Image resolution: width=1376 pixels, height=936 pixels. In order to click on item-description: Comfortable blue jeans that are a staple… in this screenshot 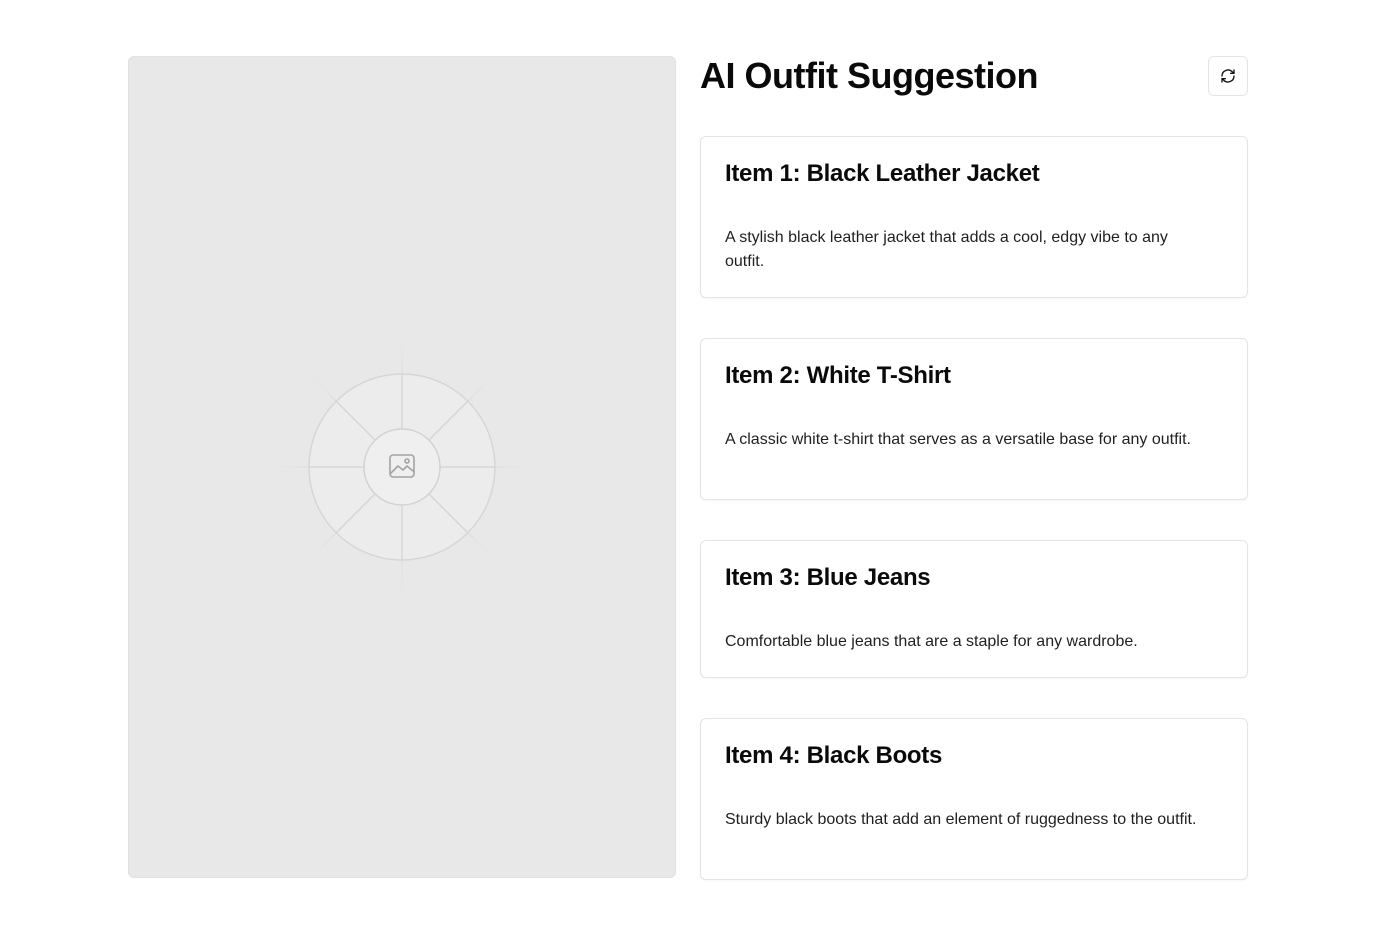, I will do `click(931, 641)`.